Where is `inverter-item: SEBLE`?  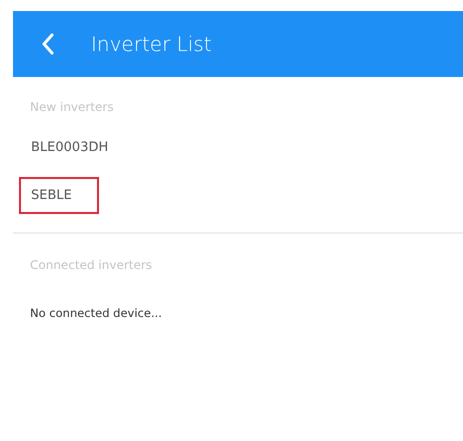 inverter-item: SEBLE is located at coordinates (59, 195).